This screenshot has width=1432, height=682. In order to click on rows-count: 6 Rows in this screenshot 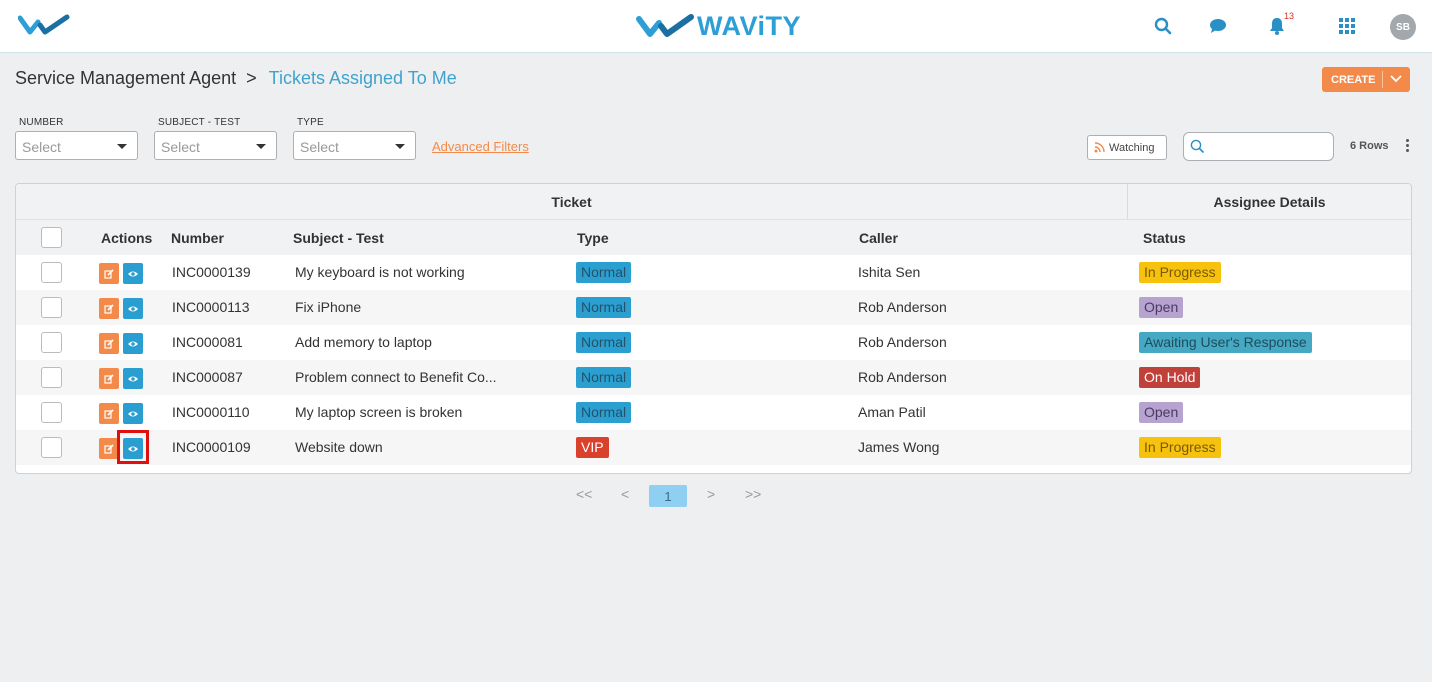, I will do `click(1369, 146)`.